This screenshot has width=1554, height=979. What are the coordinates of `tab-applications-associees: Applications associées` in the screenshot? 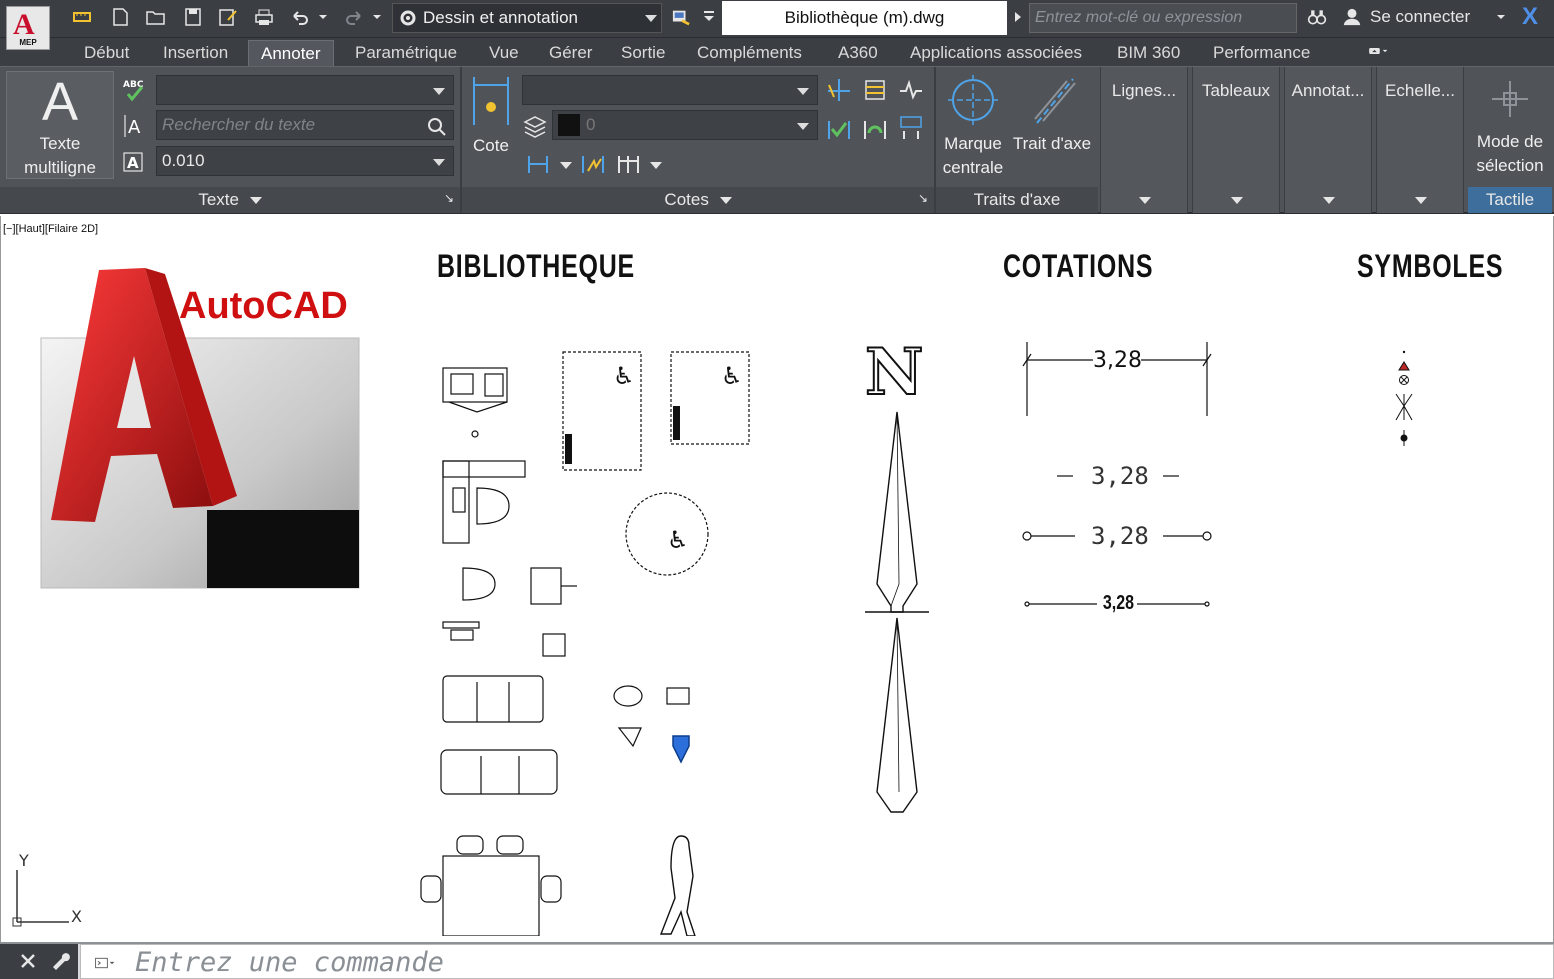 It's located at (996, 53).